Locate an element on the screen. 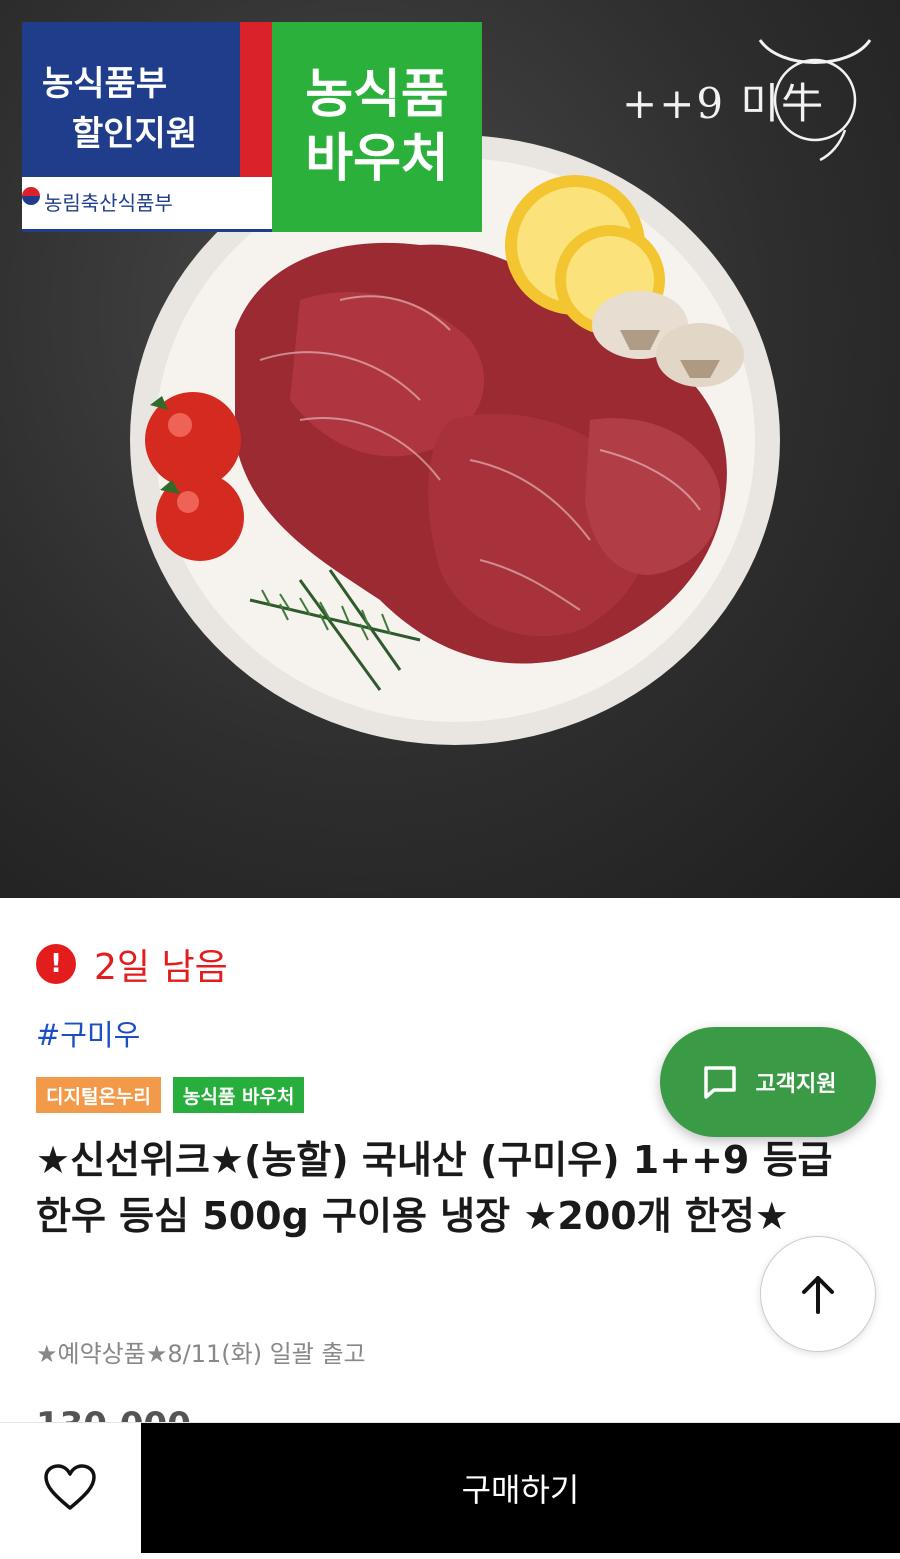 This screenshot has height=1559, width=900. tag-digital-onnuri: 디지털온누리 is located at coordinates (98, 1095).